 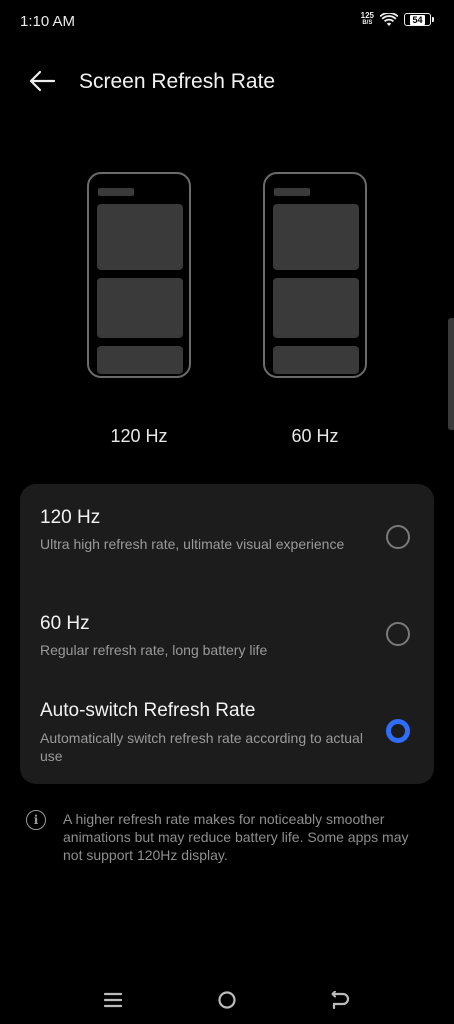 What do you see at coordinates (48, 21) in the screenshot?
I see `status-time: 1:10 AM` at bounding box center [48, 21].